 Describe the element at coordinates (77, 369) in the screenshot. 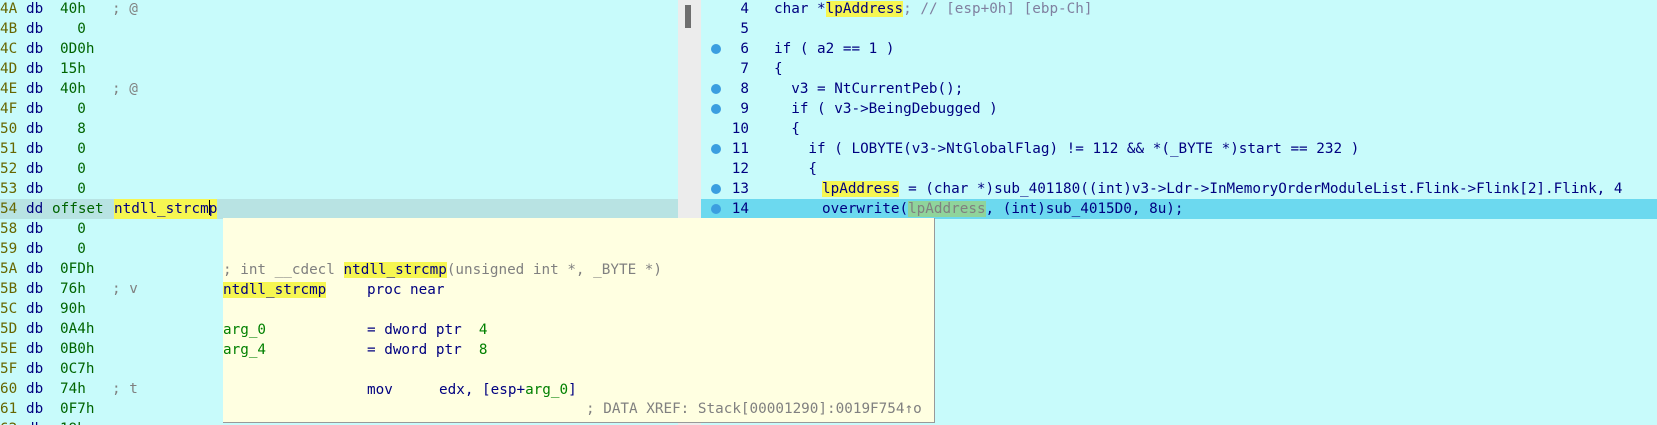

I see `row-operand: 0C7h` at that location.